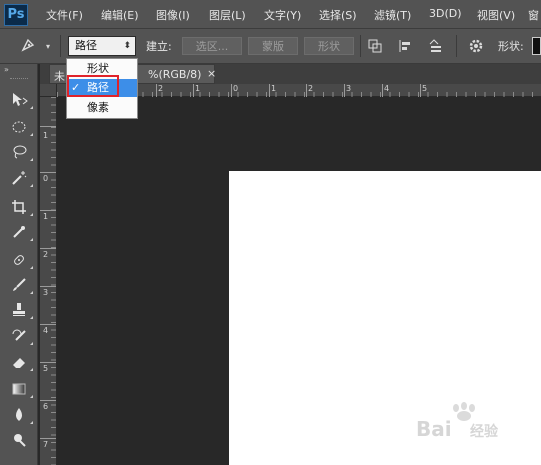  I want to click on dropdown-item-pixels: 像素, so click(102, 108).